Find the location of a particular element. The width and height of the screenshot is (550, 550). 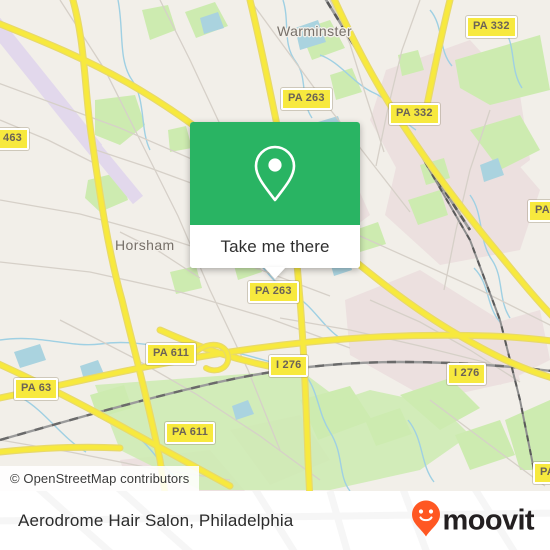

highway-shield-pa-263-north: PA 263 is located at coordinates (306, 99).